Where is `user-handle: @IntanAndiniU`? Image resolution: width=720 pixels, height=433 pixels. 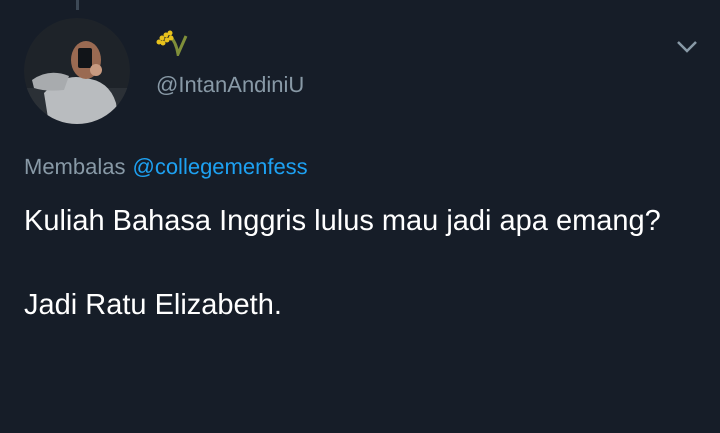
user-handle: @IntanAndiniU is located at coordinates (416, 85).